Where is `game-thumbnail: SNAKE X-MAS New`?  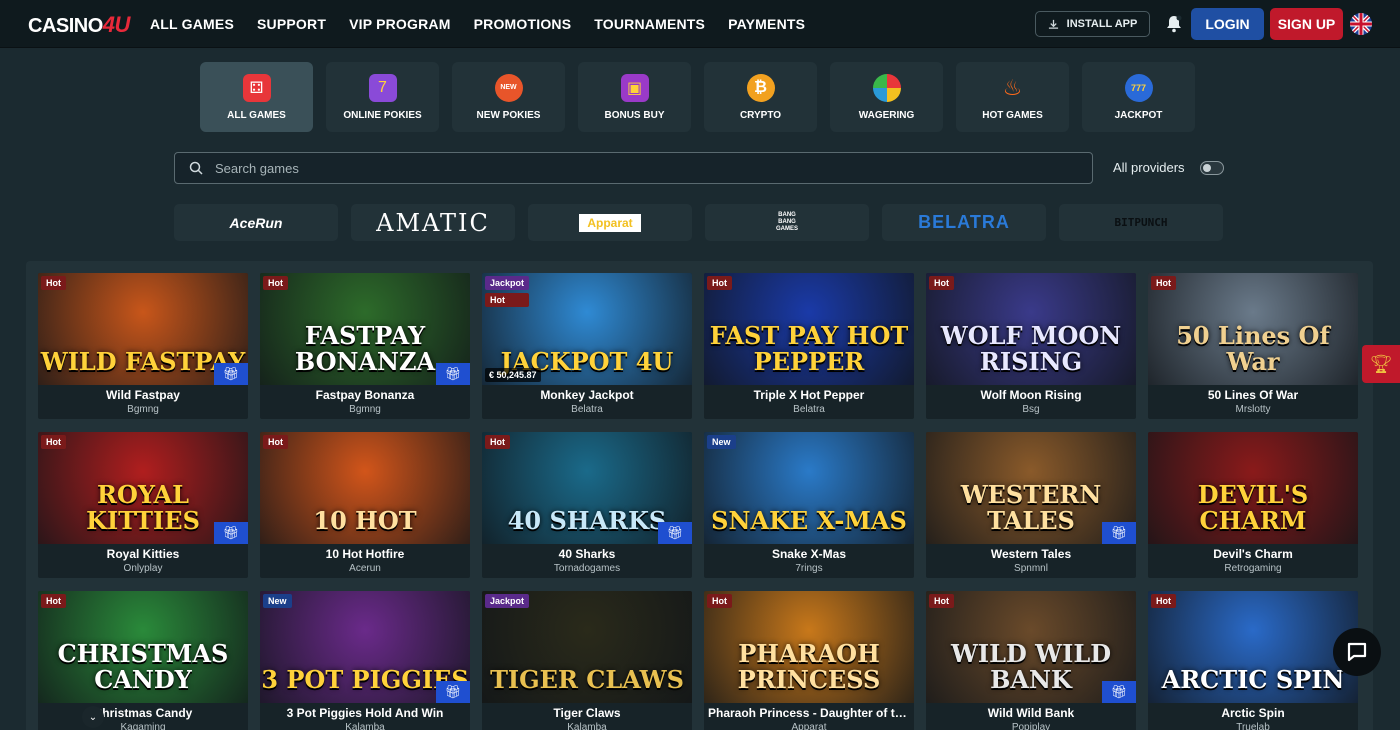
game-thumbnail: SNAKE X-MAS New is located at coordinates (809, 488).